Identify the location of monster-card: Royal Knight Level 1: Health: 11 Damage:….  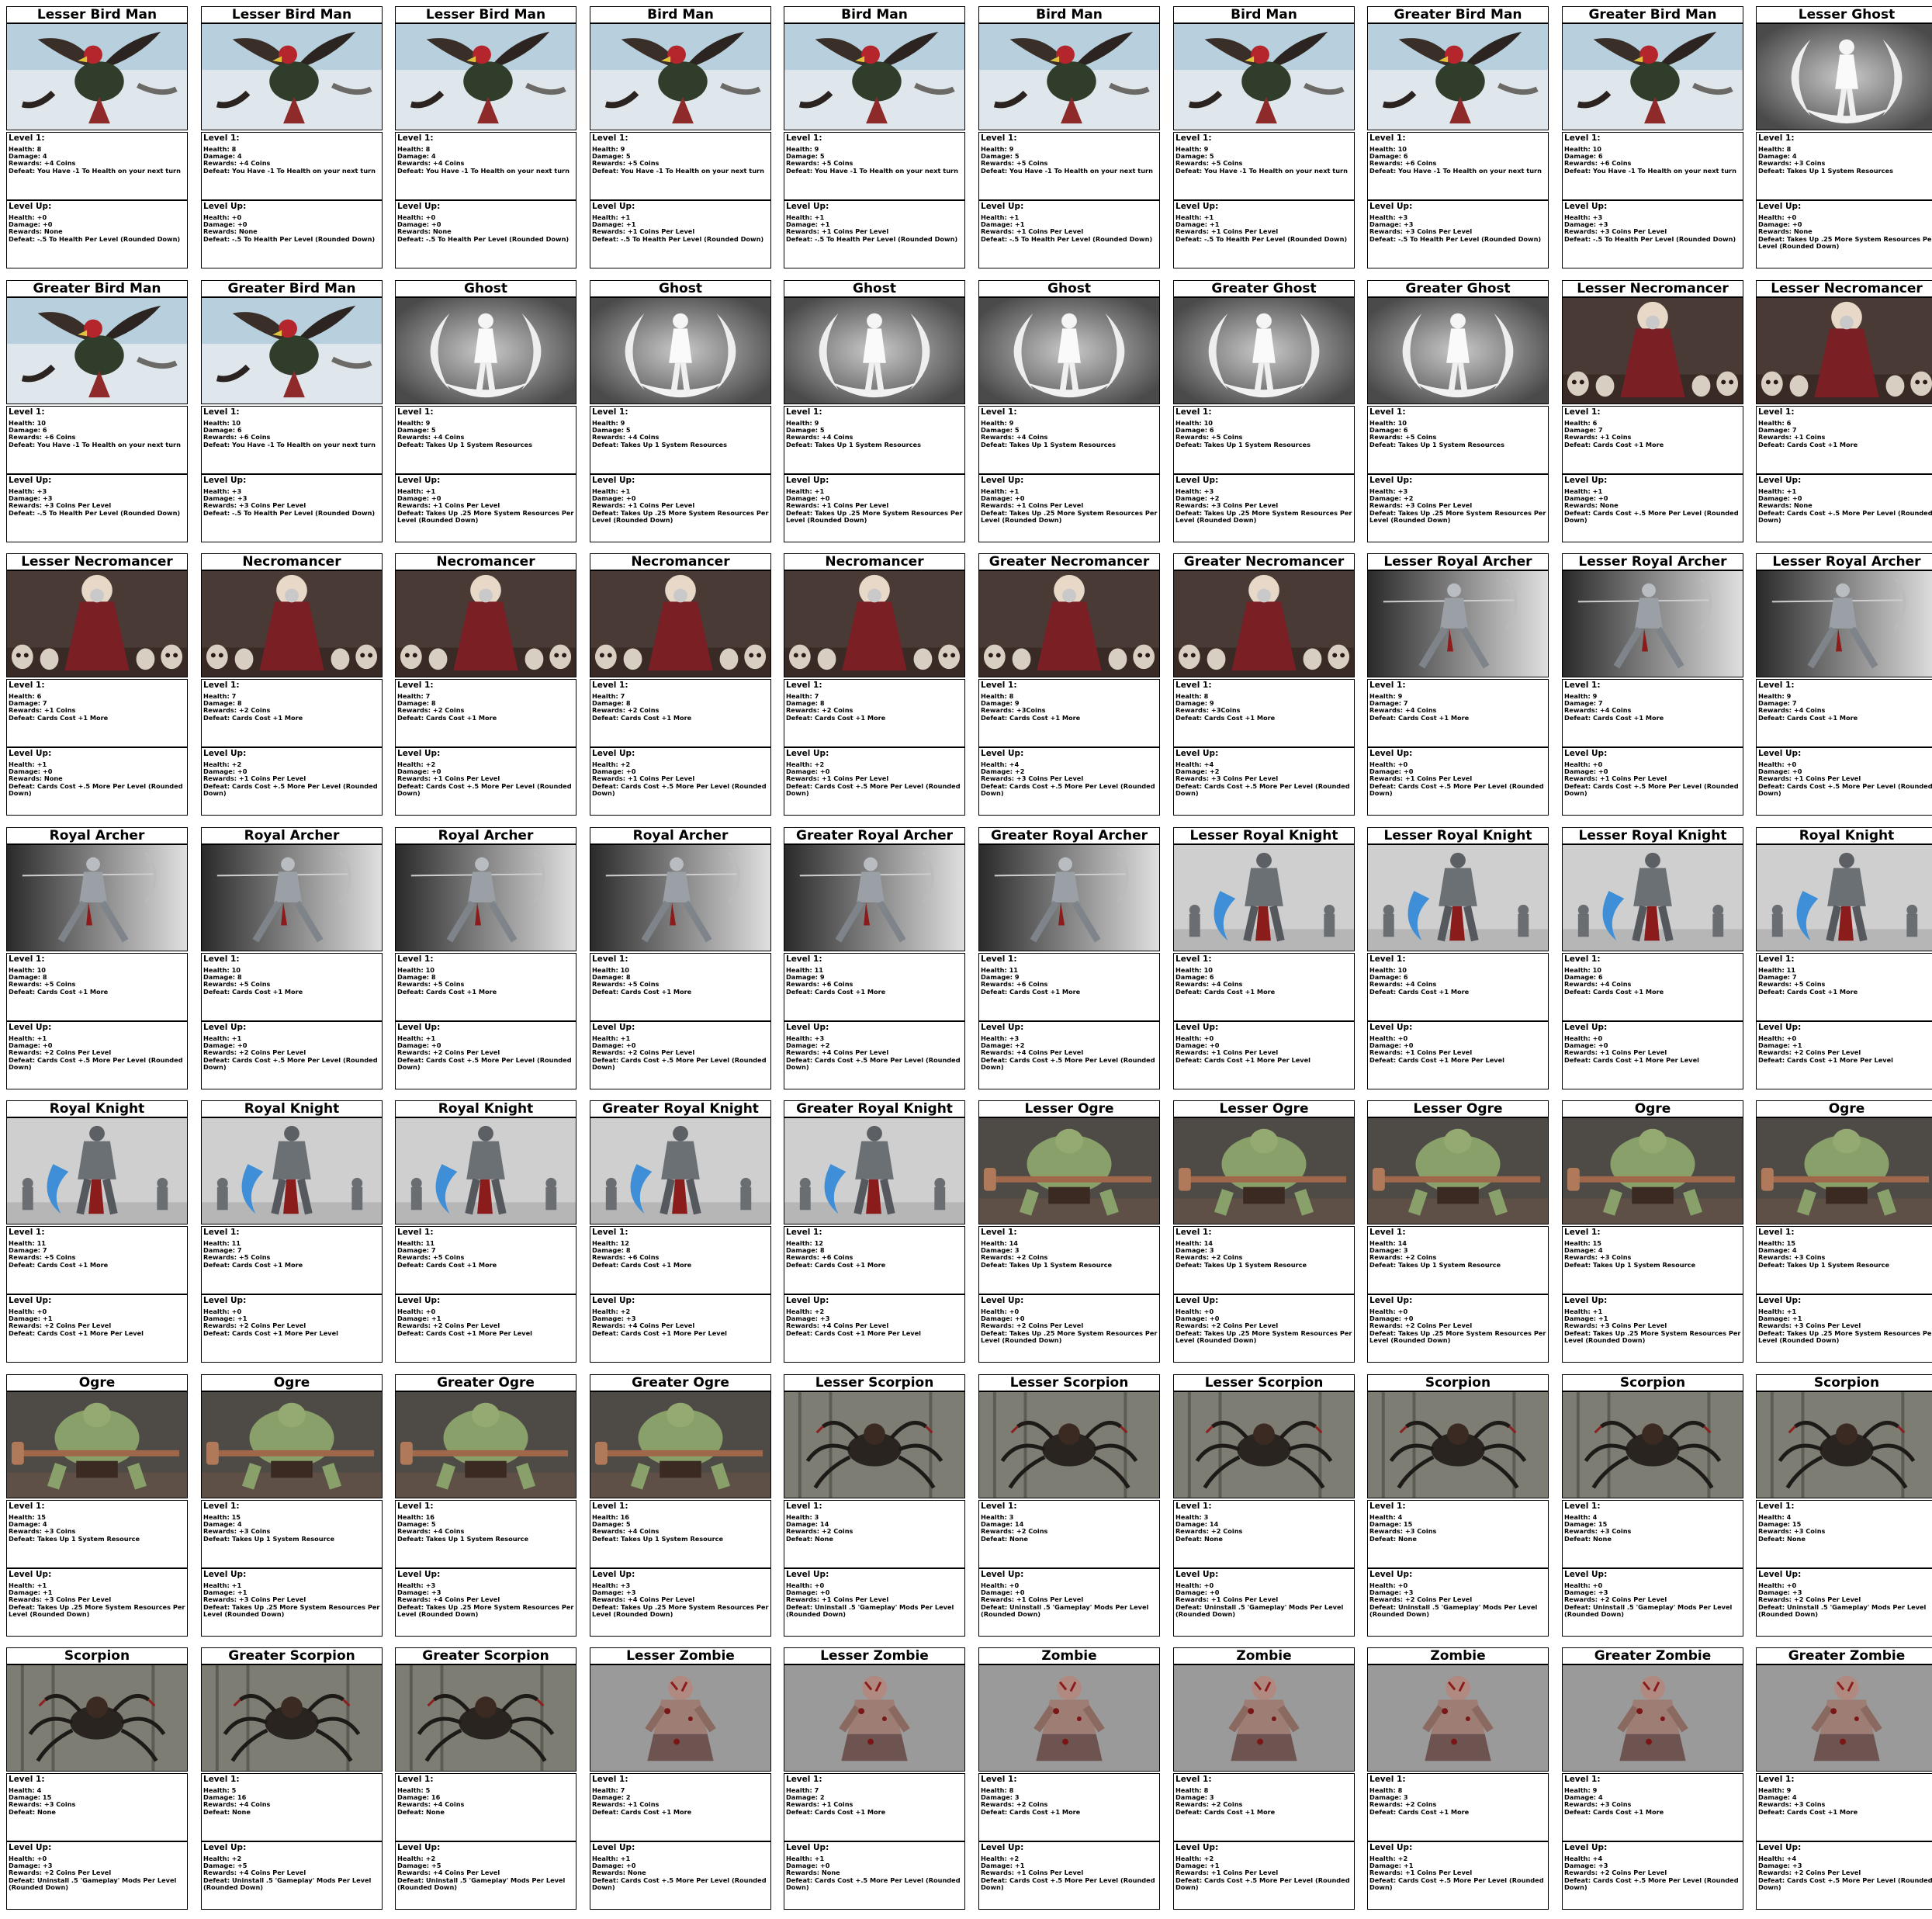
(97, 1236).